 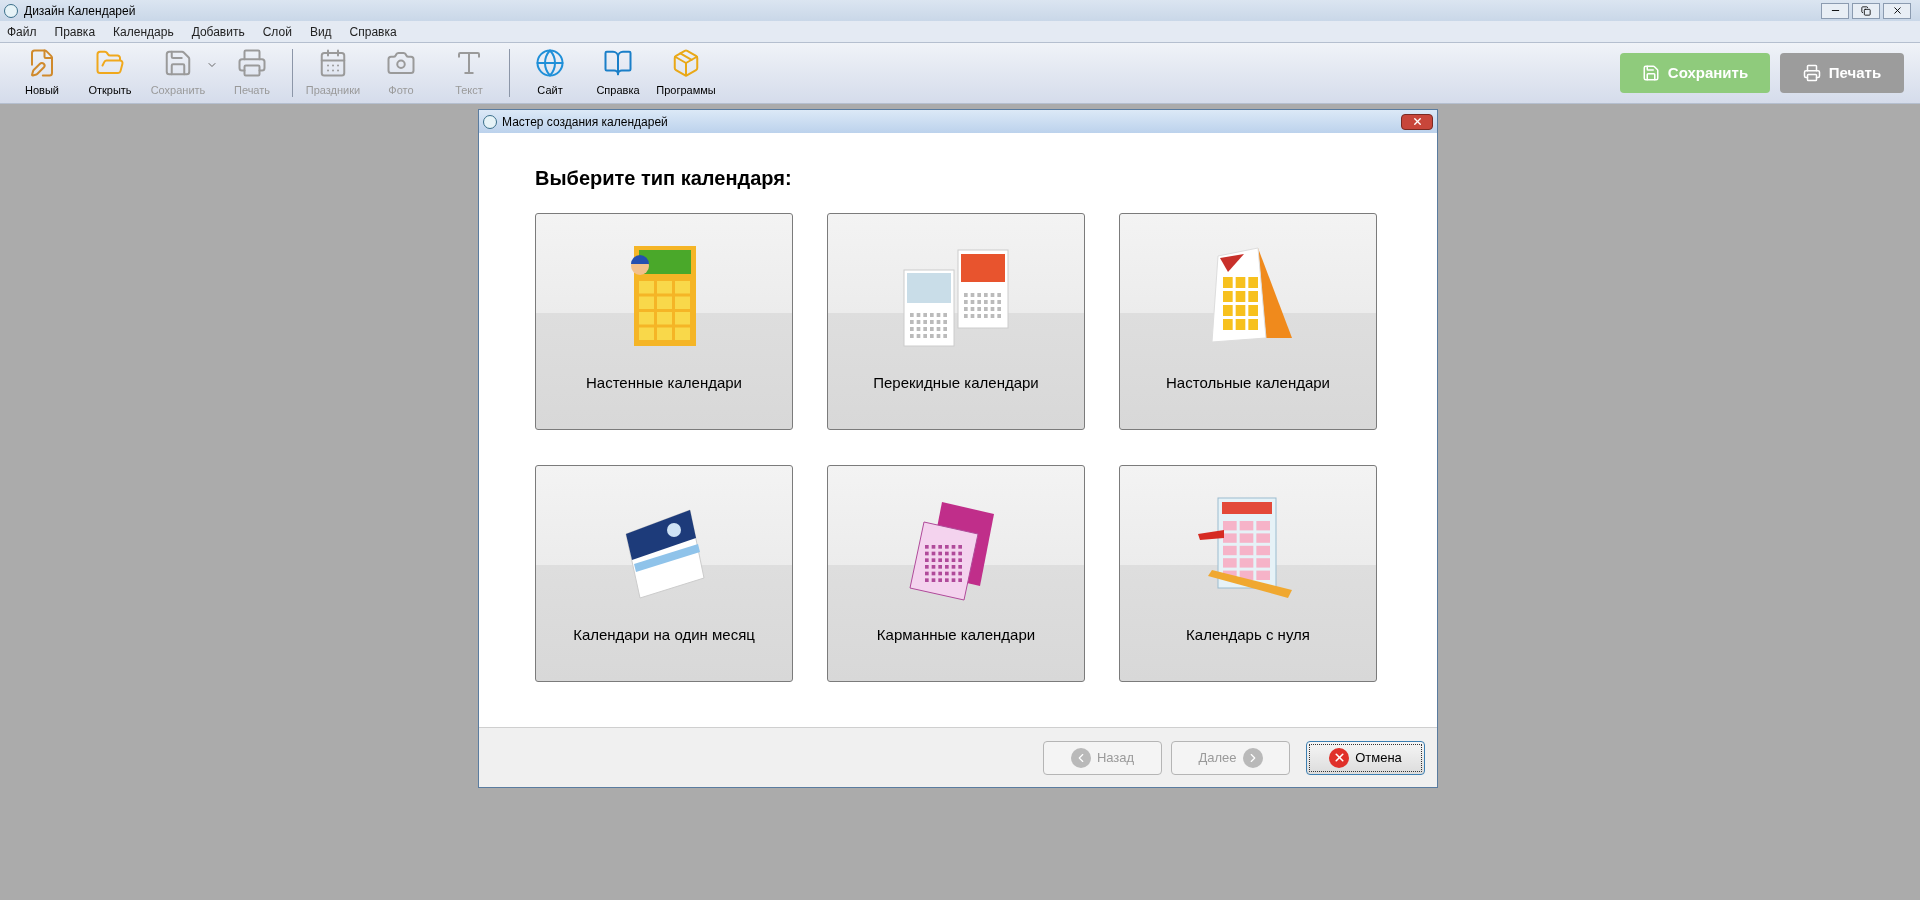 I want to click on toolbar-button: Открыть, so click(x=110, y=73).